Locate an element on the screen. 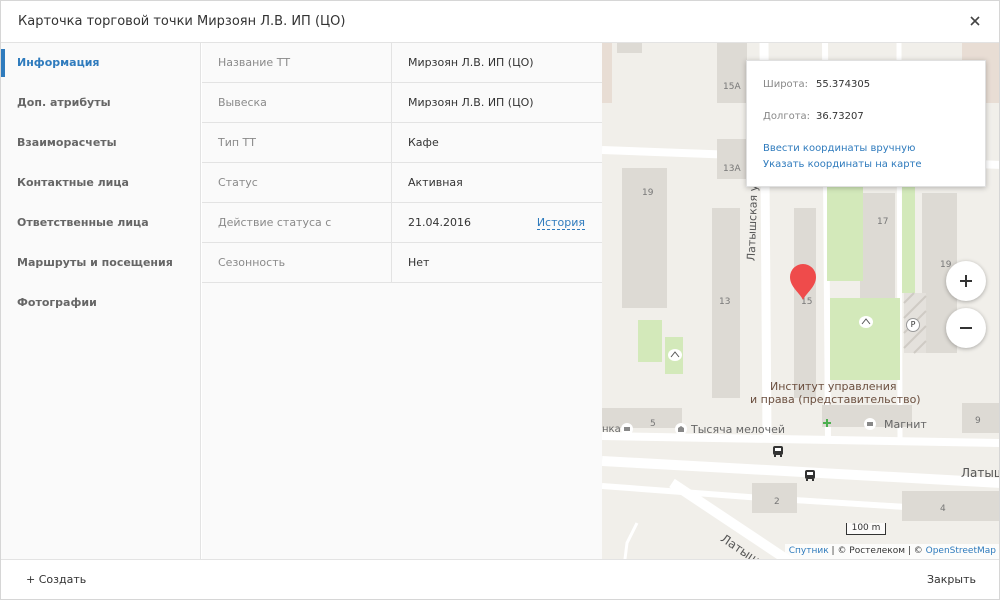 The image size is (1000, 600). map-poi-label: Тысяча мелочей is located at coordinates (738, 429).